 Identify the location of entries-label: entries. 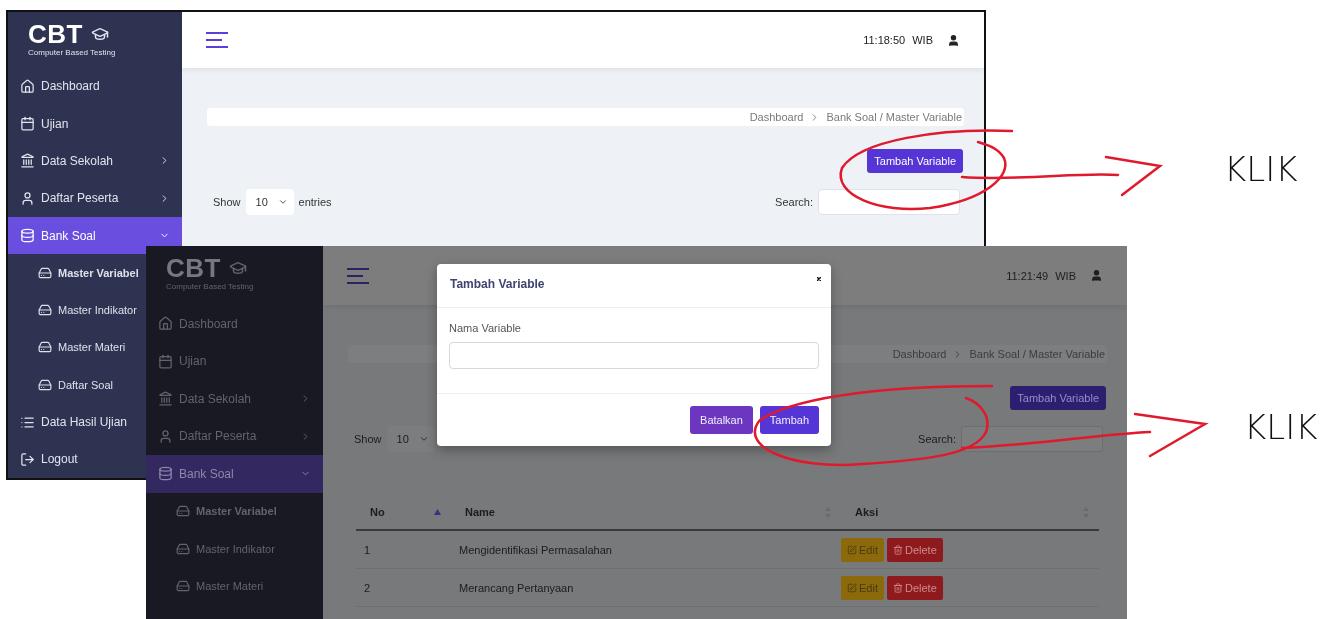
(315, 202).